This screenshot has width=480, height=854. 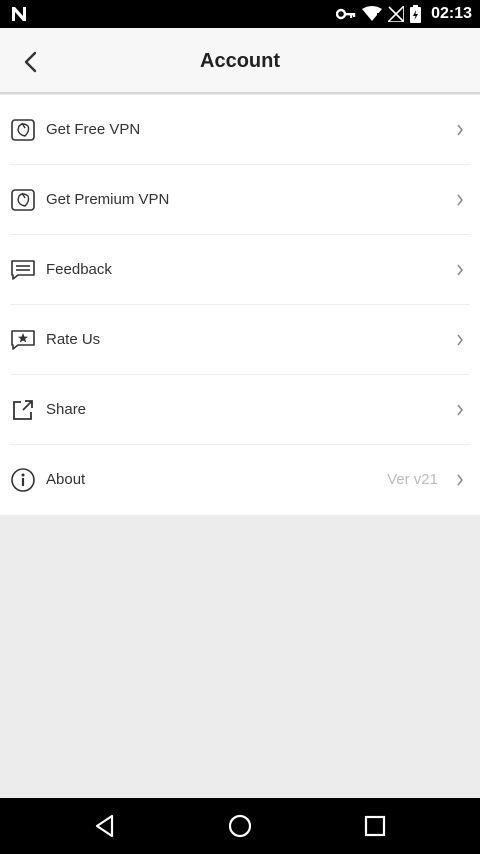 I want to click on menu-item-share: Share, so click(x=240, y=410).